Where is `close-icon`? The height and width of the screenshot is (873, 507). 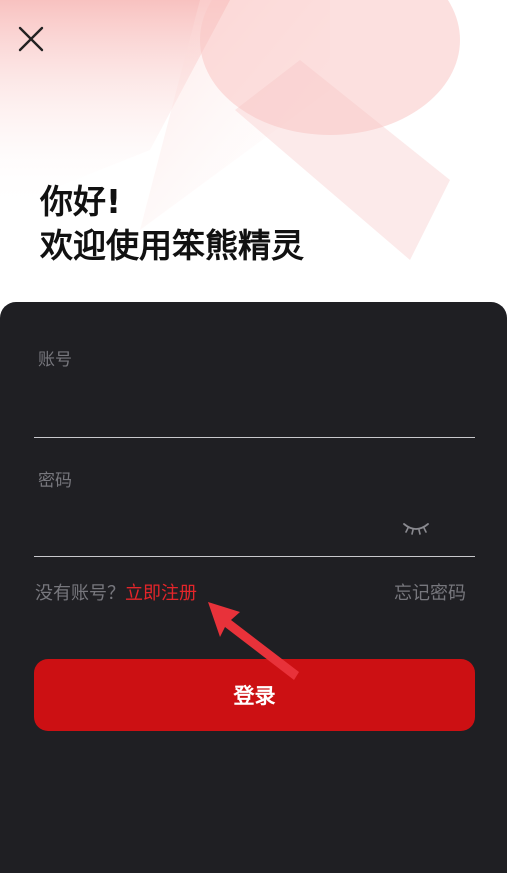
close-icon is located at coordinates (31, 39).